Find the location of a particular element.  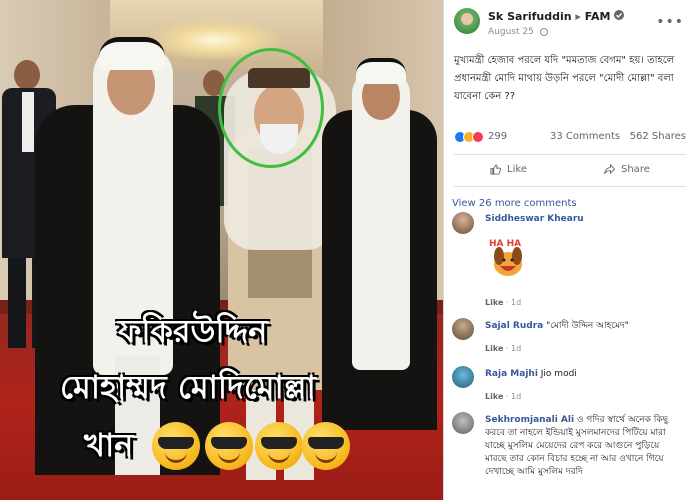

love-reaction-icon is located at coordinates (478, 137).